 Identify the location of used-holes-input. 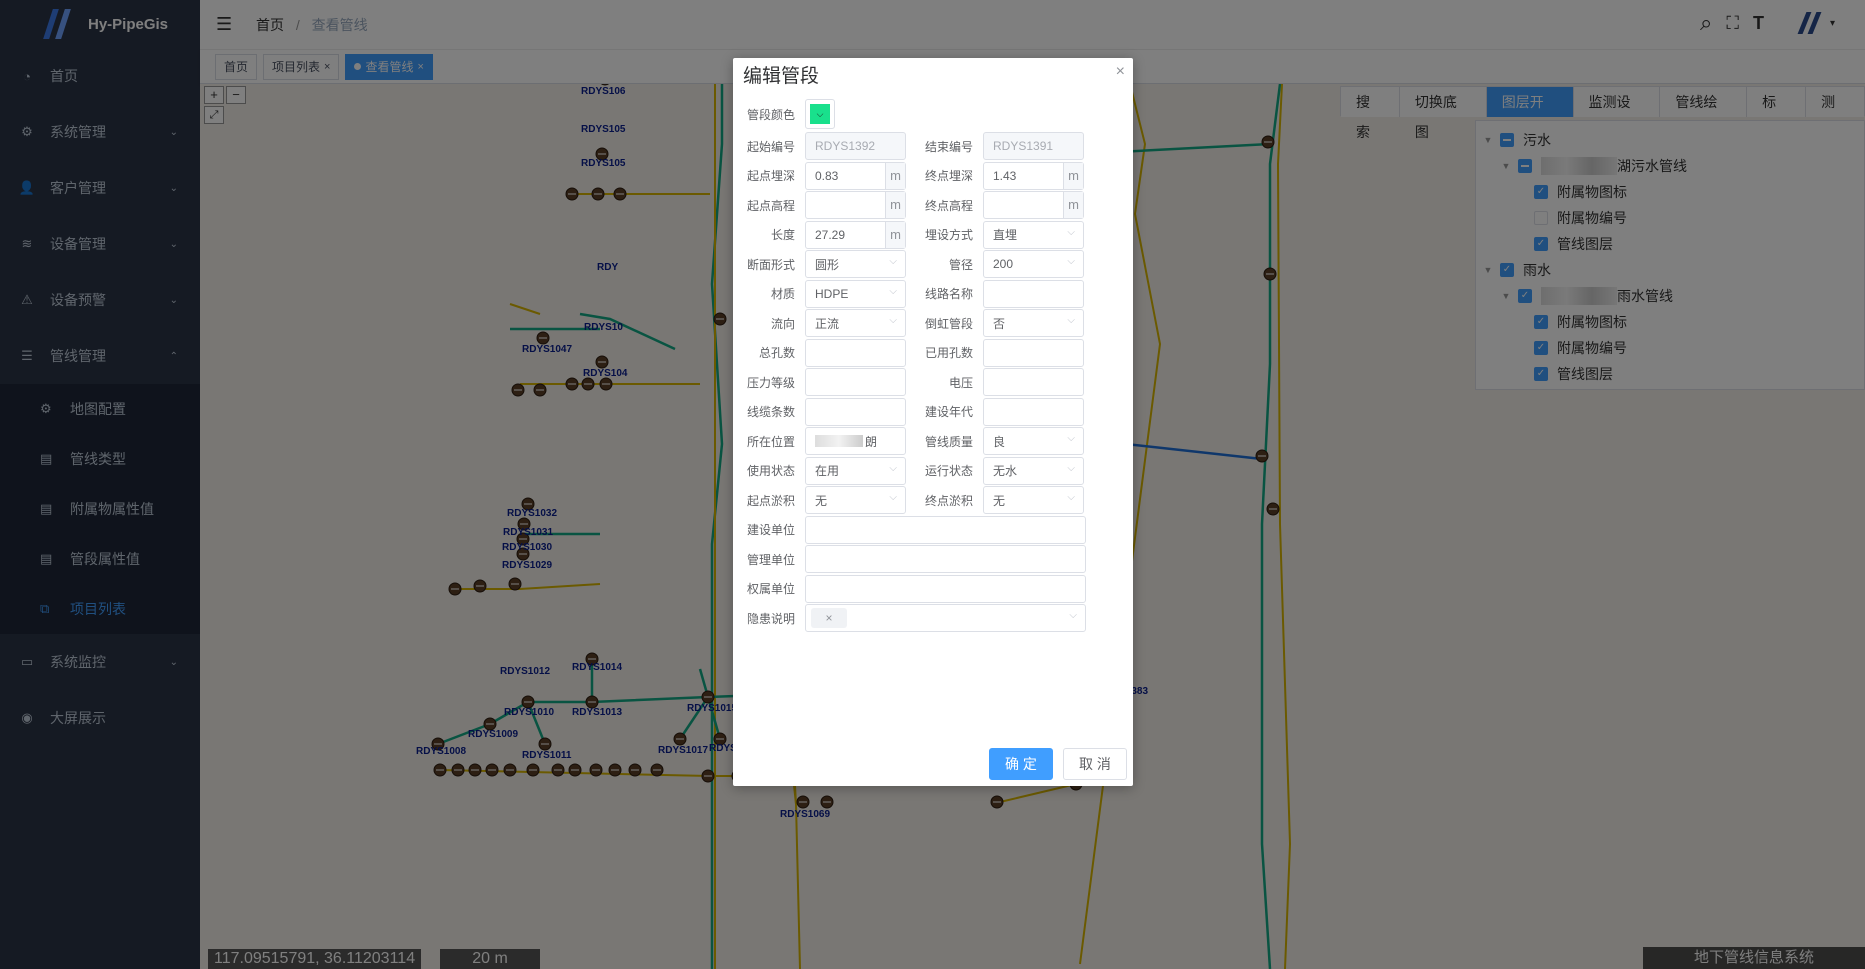
(1033, 352).